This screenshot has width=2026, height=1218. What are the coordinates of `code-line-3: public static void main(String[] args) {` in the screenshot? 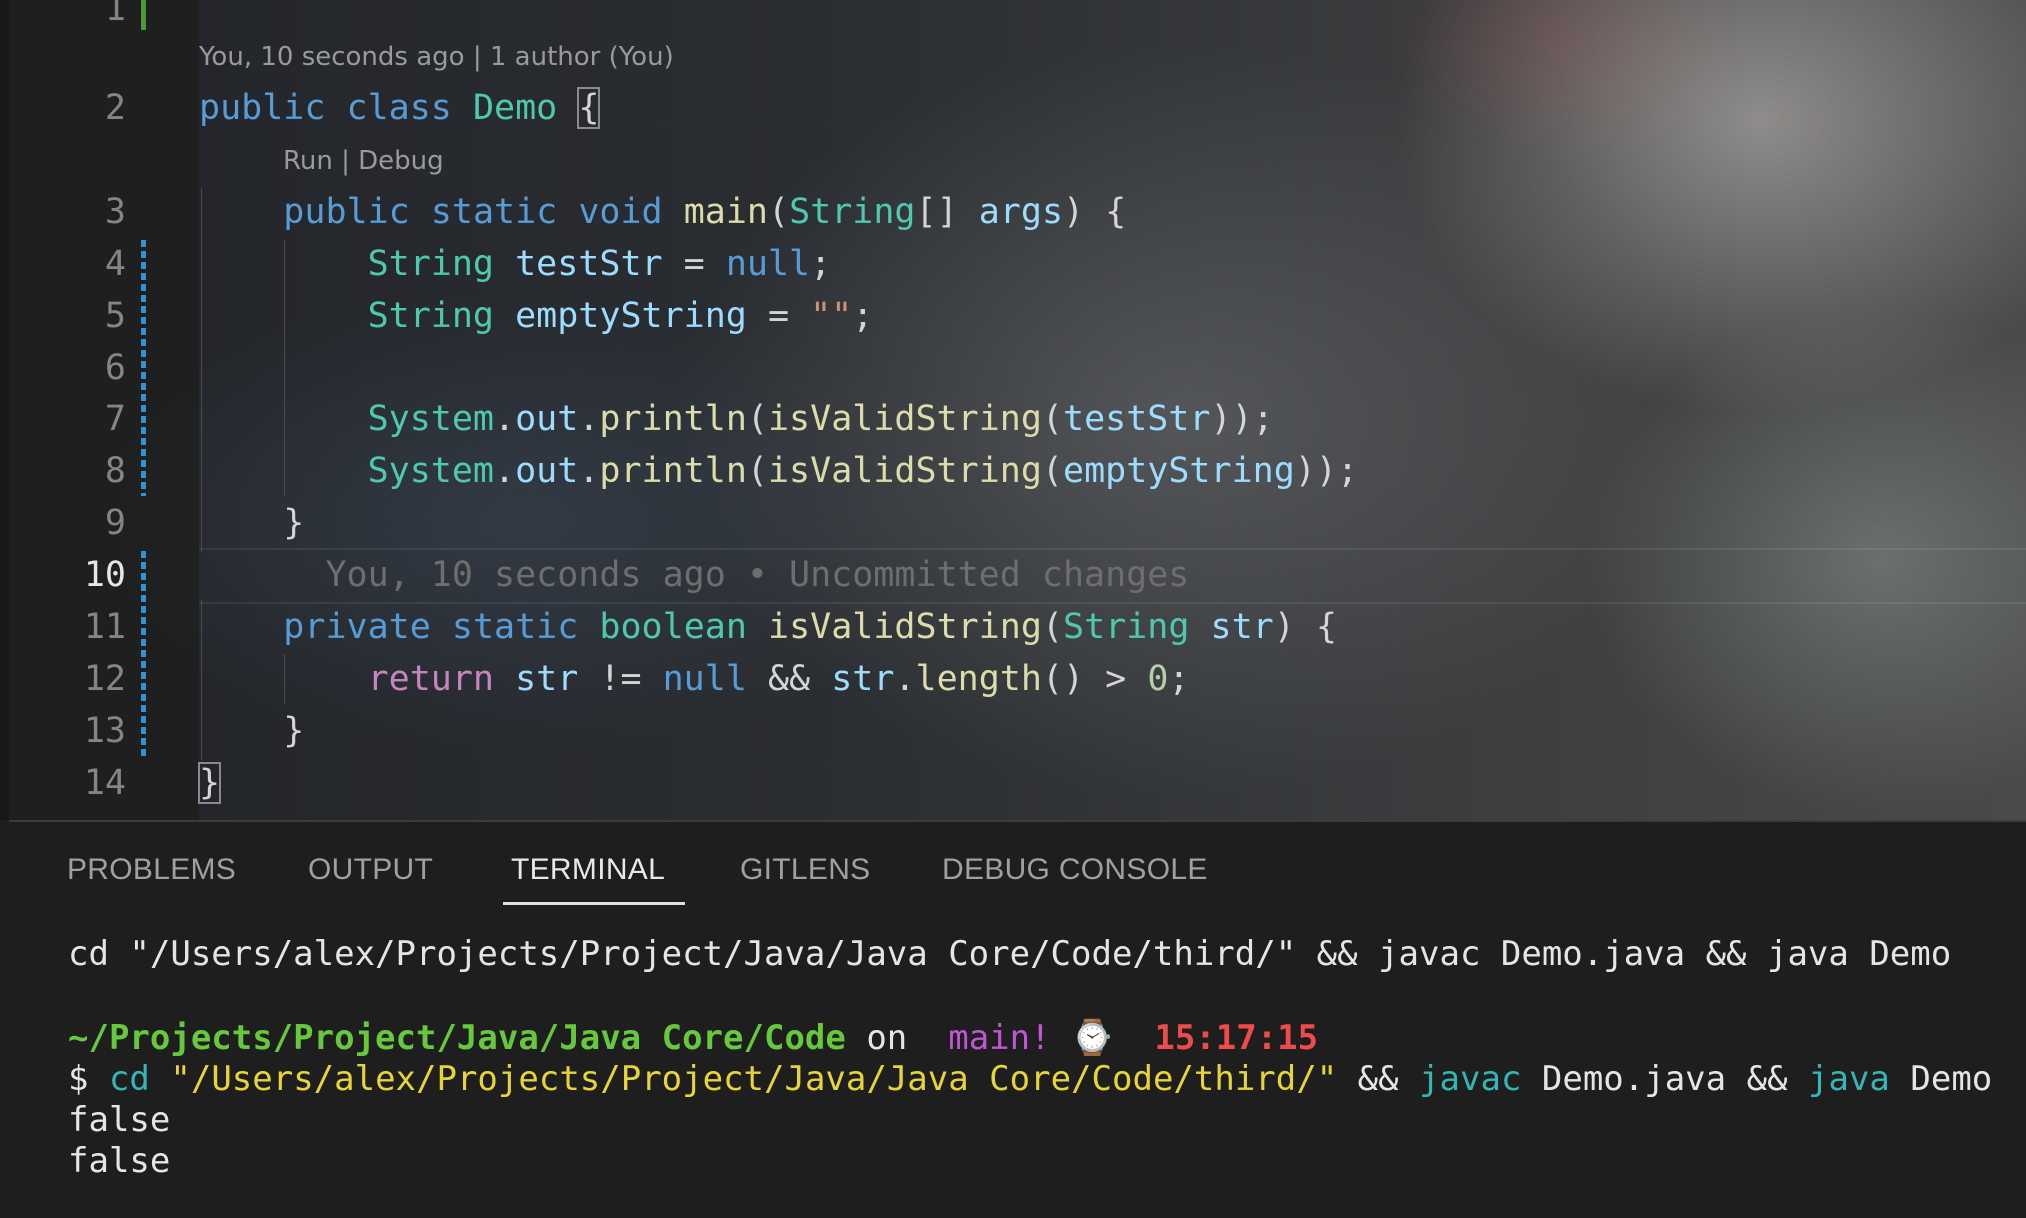 It's located at (662, 212).